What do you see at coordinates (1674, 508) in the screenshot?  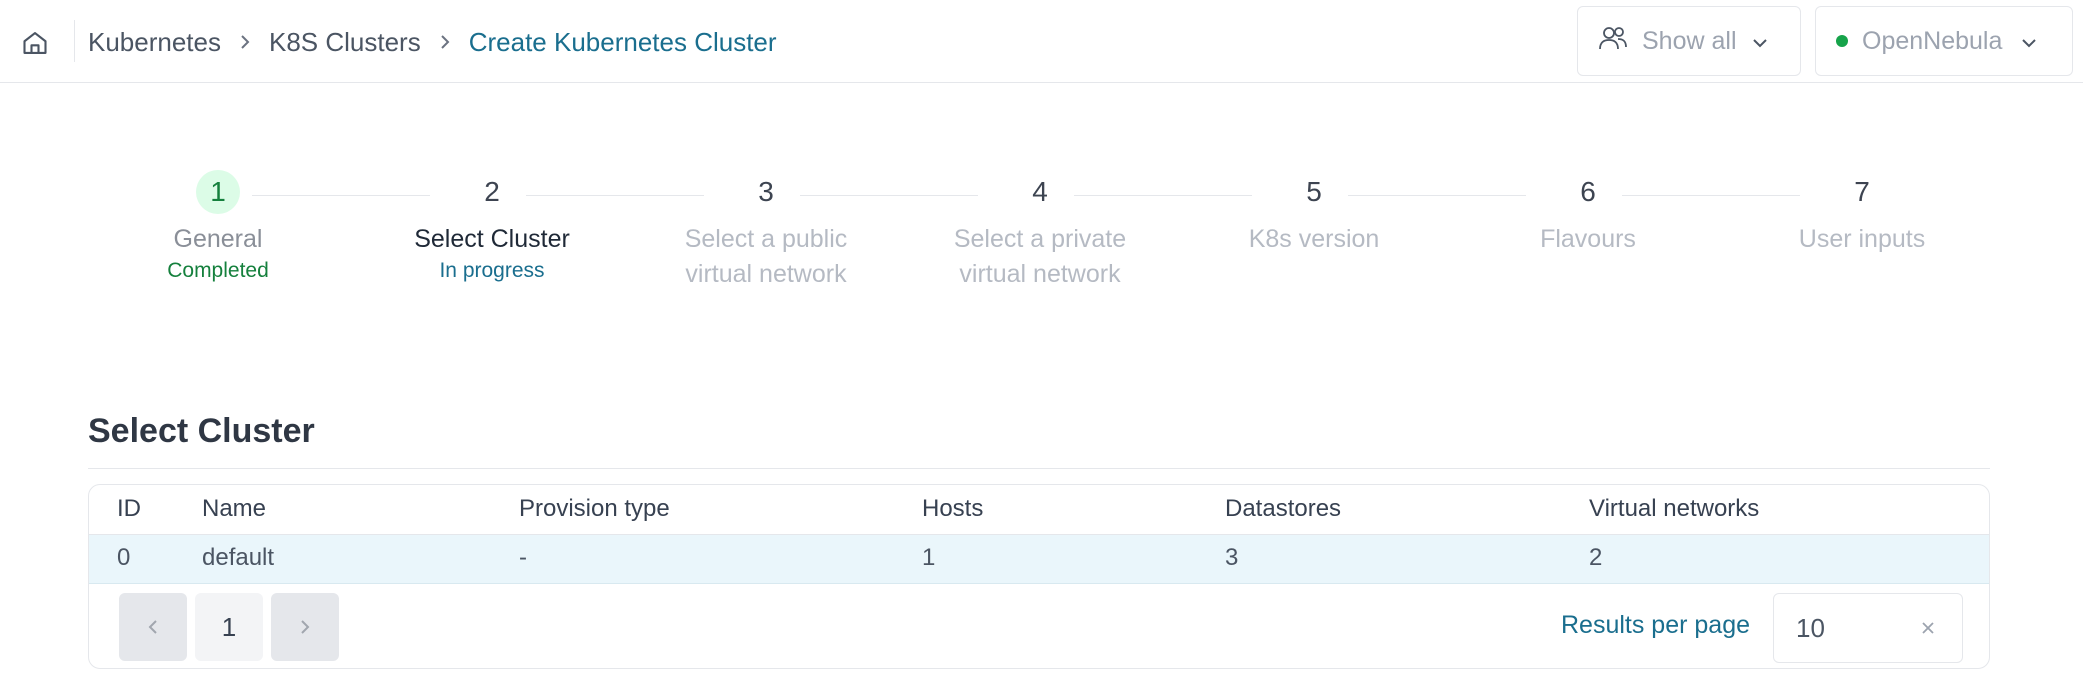 I see `column-header-virtual-networks: Virtual networks` at bounding box center [1674, 508].